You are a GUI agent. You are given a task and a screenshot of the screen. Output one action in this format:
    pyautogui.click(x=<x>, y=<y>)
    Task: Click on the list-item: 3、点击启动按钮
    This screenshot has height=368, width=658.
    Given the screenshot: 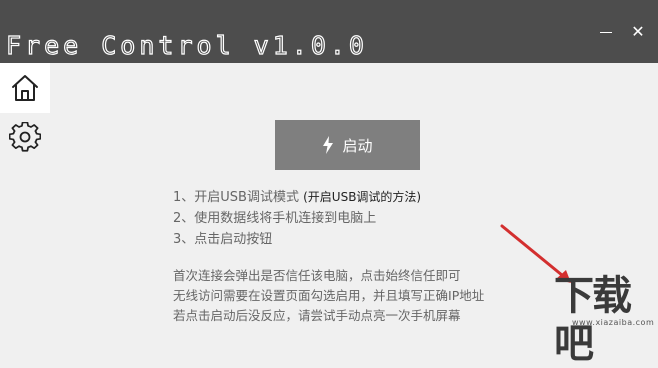 What is the action you would take?
    pyautogui.click(x=223, y=239)
    